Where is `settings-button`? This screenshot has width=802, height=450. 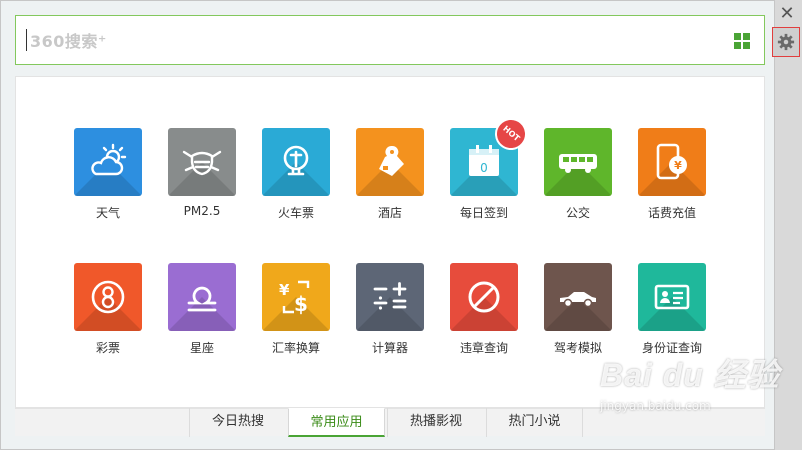
settings-button is located at coordinates (786, 42).